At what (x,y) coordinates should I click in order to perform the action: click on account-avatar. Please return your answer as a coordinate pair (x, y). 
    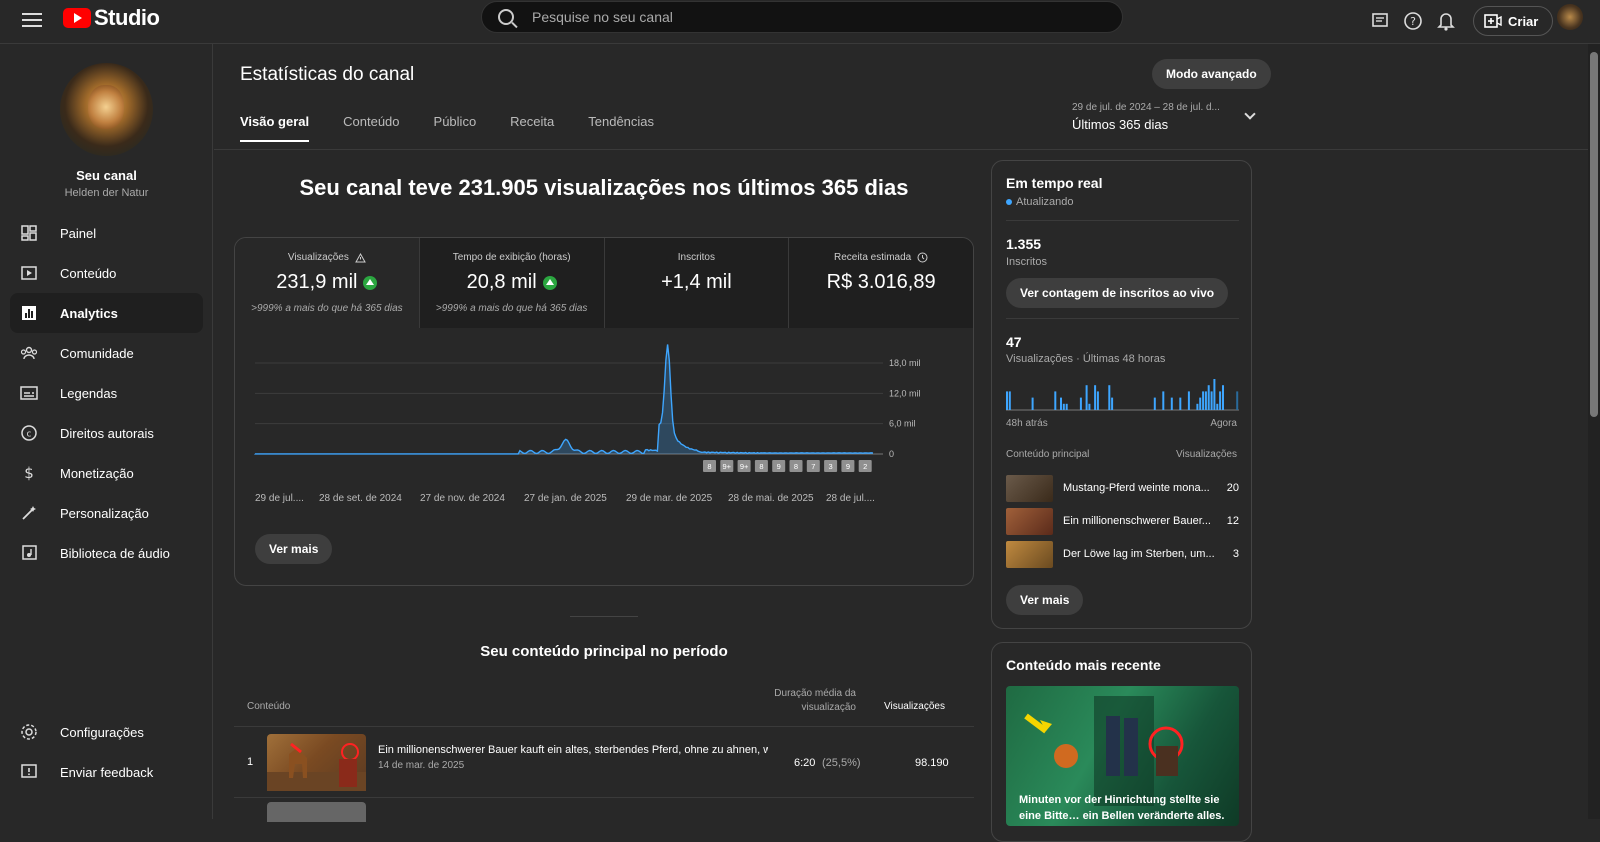
    Looking at the image, I should click on (1570, 17).